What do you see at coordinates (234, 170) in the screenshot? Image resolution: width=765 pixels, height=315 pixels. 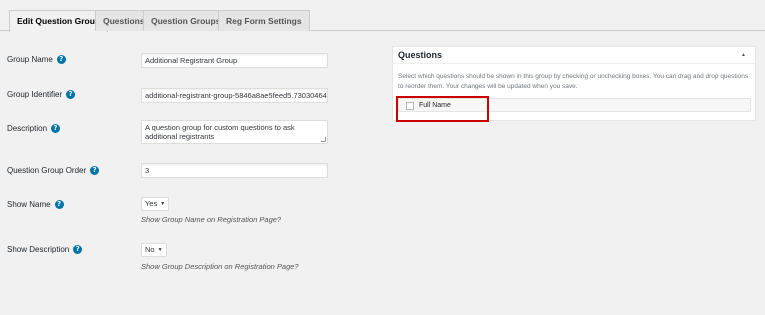 I see `order-input: 3` at bounding box center [234, 170].